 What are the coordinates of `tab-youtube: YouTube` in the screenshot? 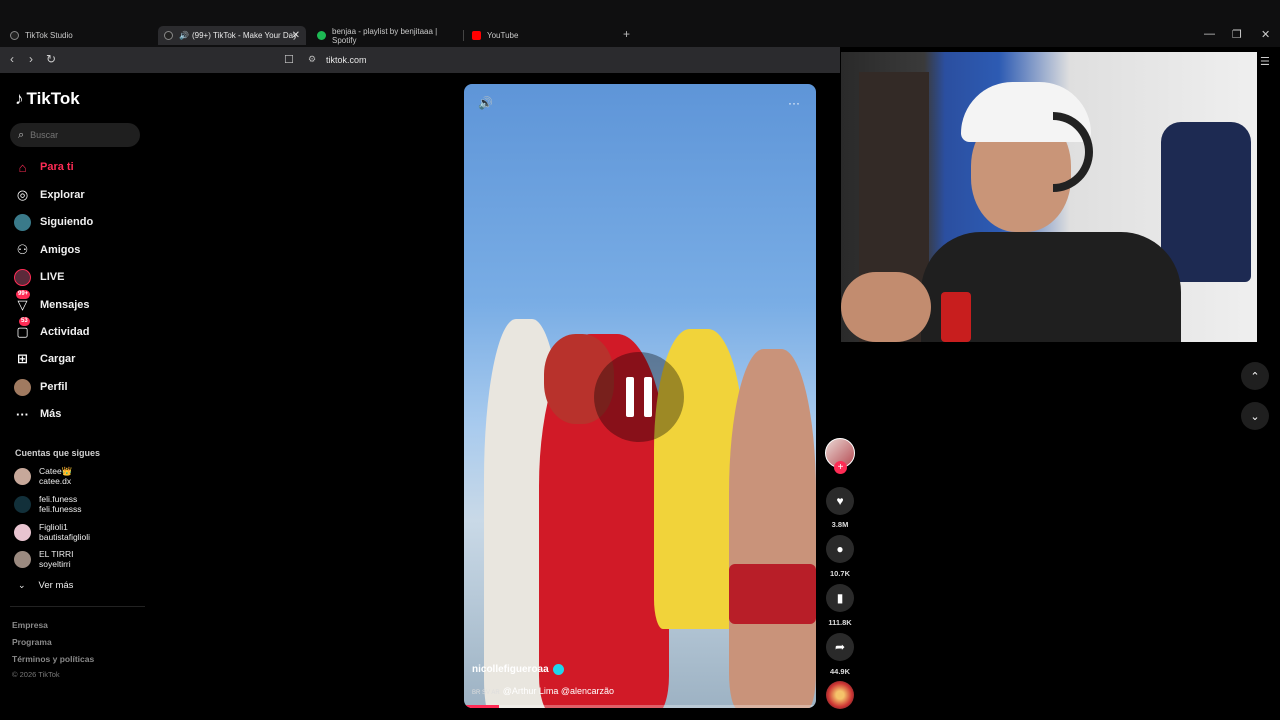 It's located at (541, 35).